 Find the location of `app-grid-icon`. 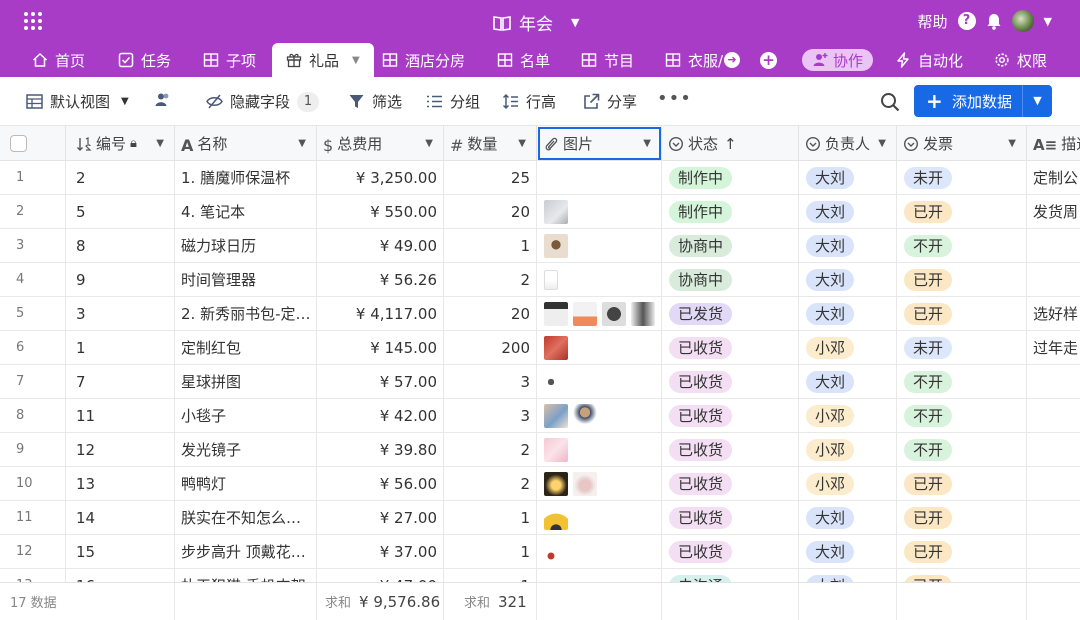

app-grid-icon is located at coordinates (33, 21).